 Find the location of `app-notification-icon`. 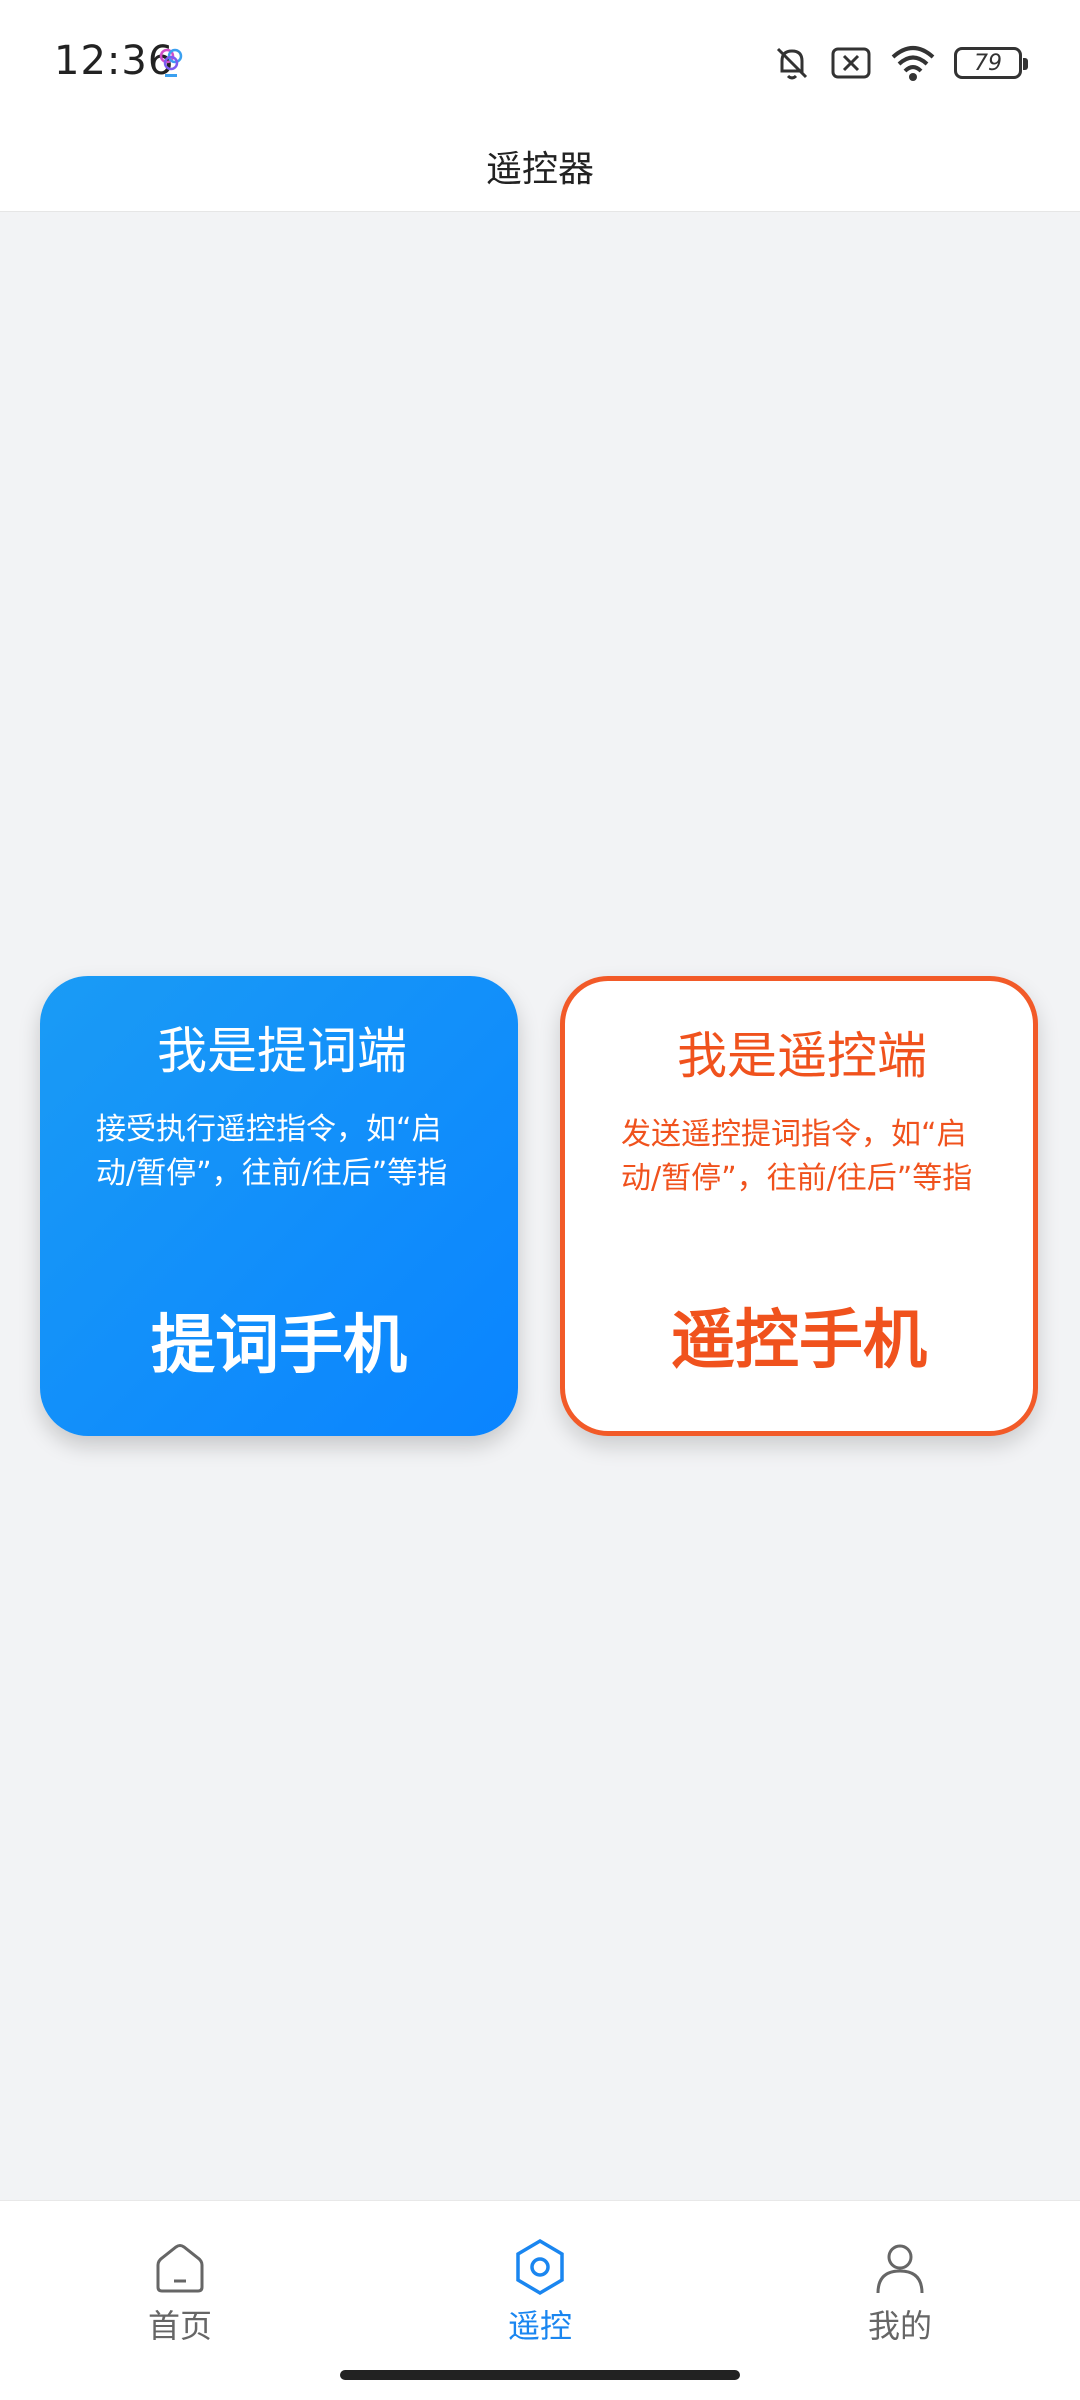

app-notification-icon is located at coordinates (171, 62).